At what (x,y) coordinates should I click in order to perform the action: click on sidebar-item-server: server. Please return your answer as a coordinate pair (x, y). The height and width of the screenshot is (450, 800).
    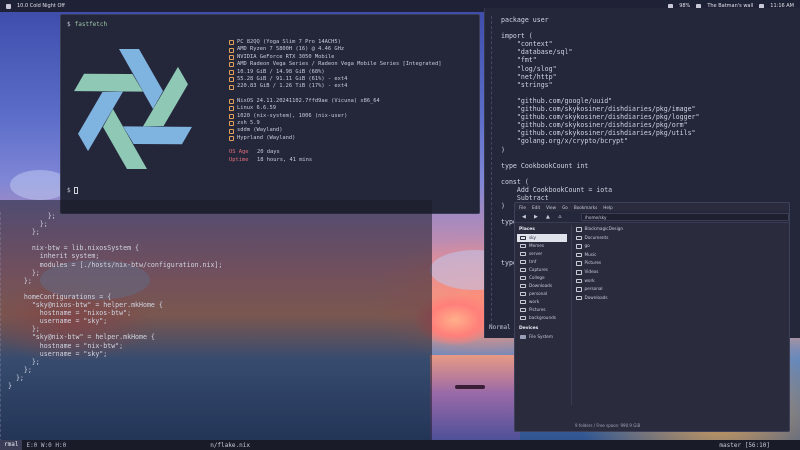
    Looking at the image, I should click on (542, 254).